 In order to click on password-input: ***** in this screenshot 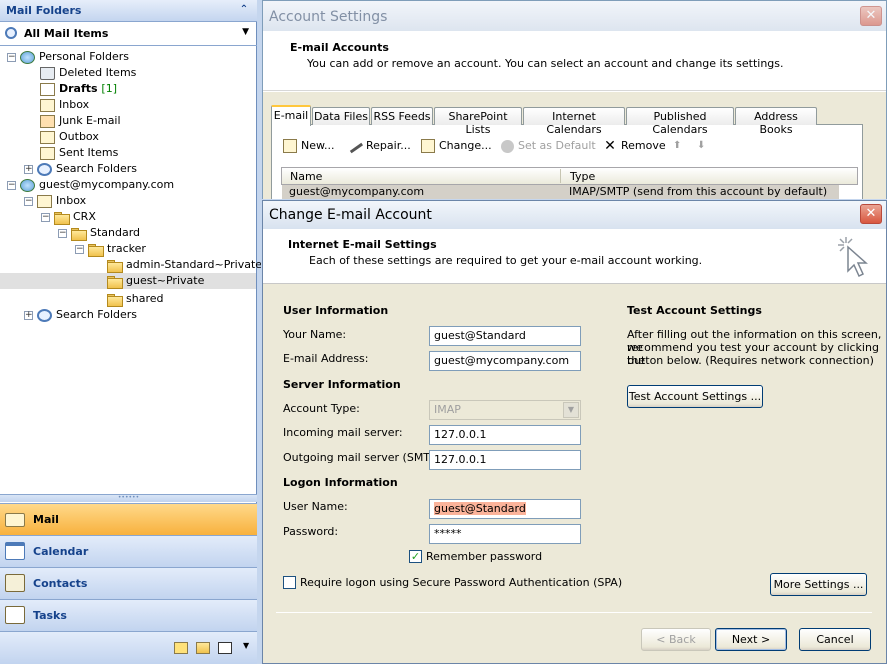, I will do `click(505, 534)`.